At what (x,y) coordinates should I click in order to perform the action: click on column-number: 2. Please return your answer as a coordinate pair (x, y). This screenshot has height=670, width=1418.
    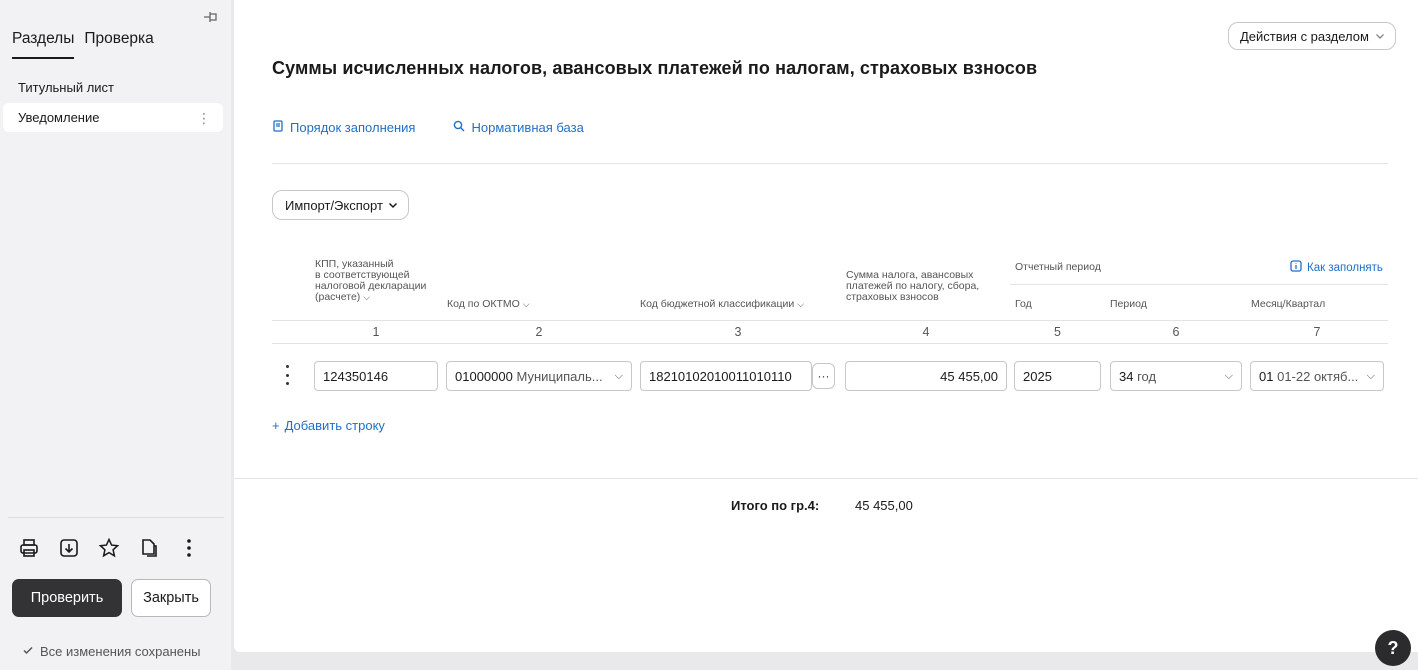
    Looking at the image, I should click on (539, 332).